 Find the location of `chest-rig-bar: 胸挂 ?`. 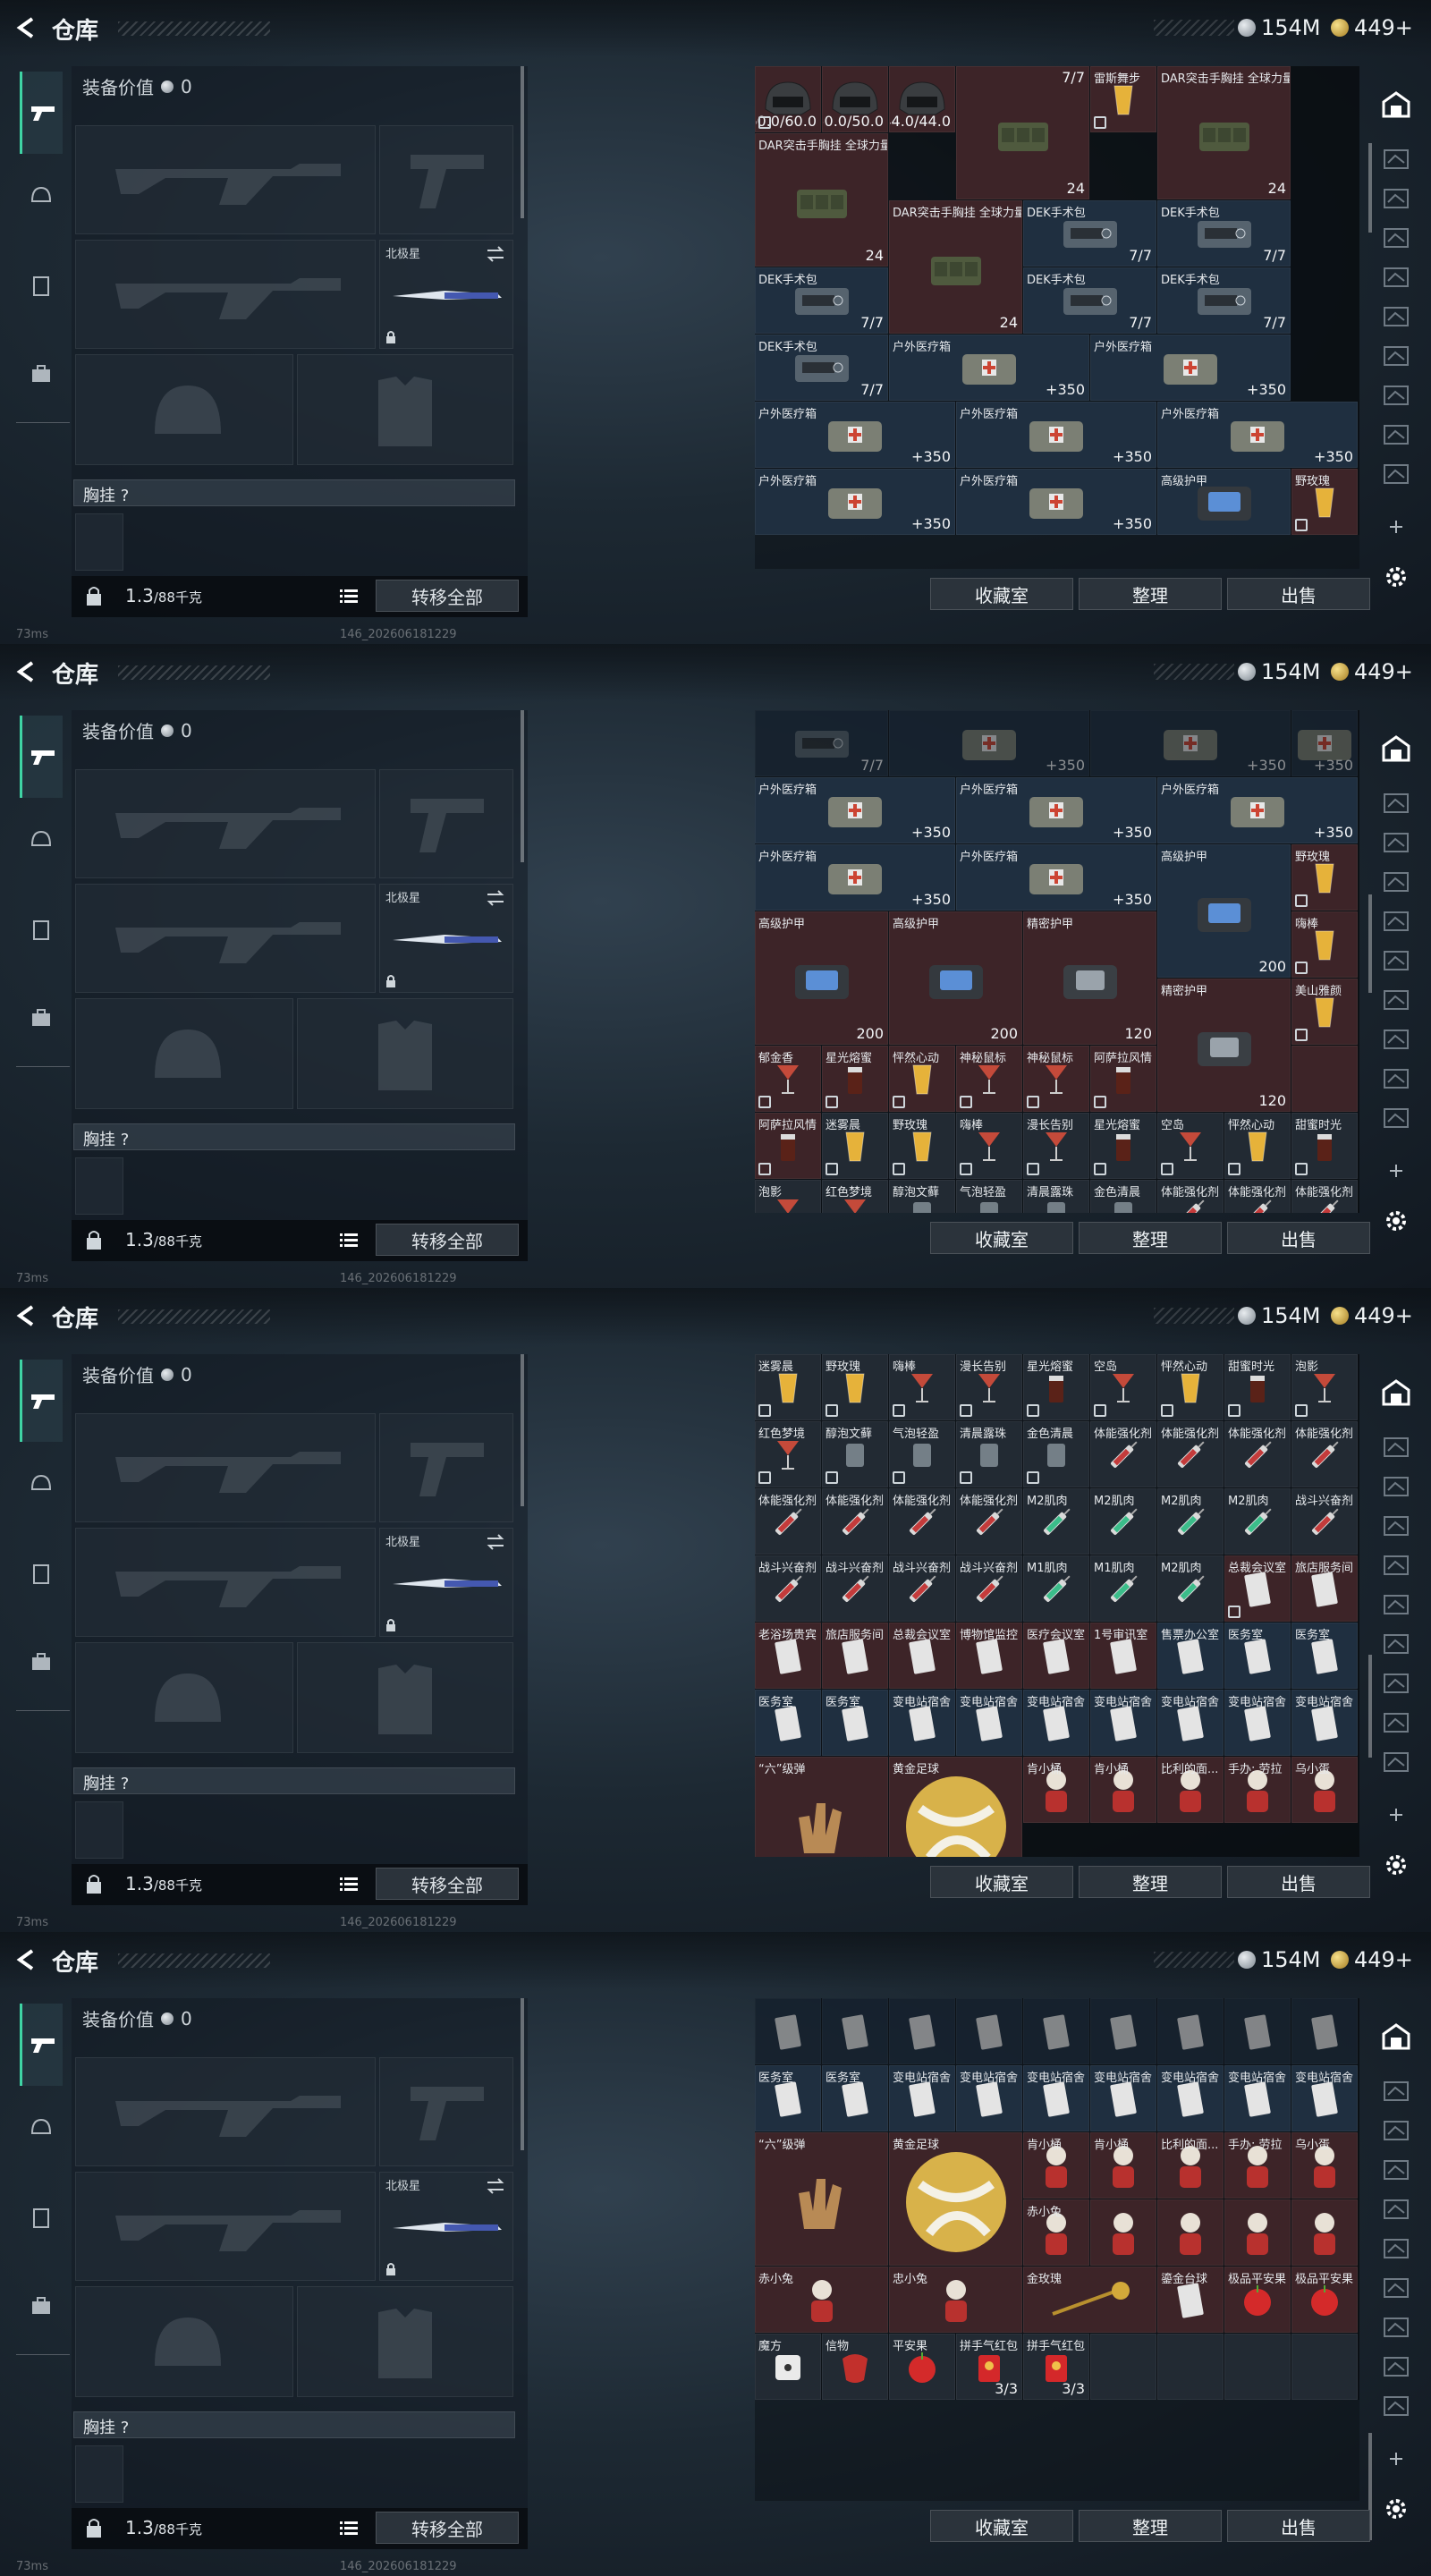

chest-rig-bar: 胸挂 ? is located at coordinates (294, 1136).